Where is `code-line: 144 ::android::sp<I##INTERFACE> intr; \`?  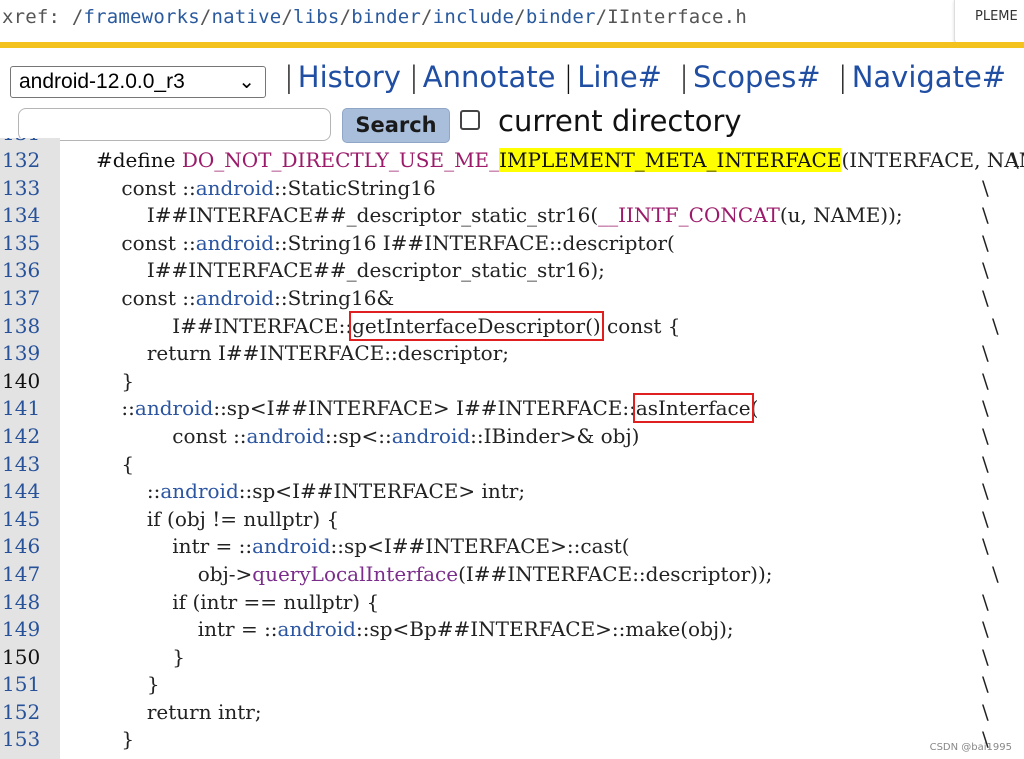
code-line: 144 ::android::sp<I##INTERFACE> intr; \ is located at coordinates (512, 492).